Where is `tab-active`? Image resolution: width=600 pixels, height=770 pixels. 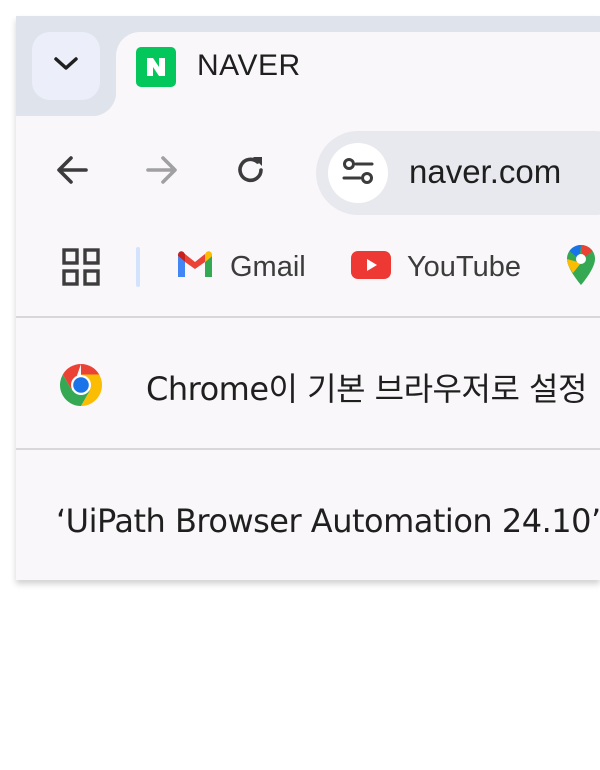 tab-active is located at coordinates (358, 77).